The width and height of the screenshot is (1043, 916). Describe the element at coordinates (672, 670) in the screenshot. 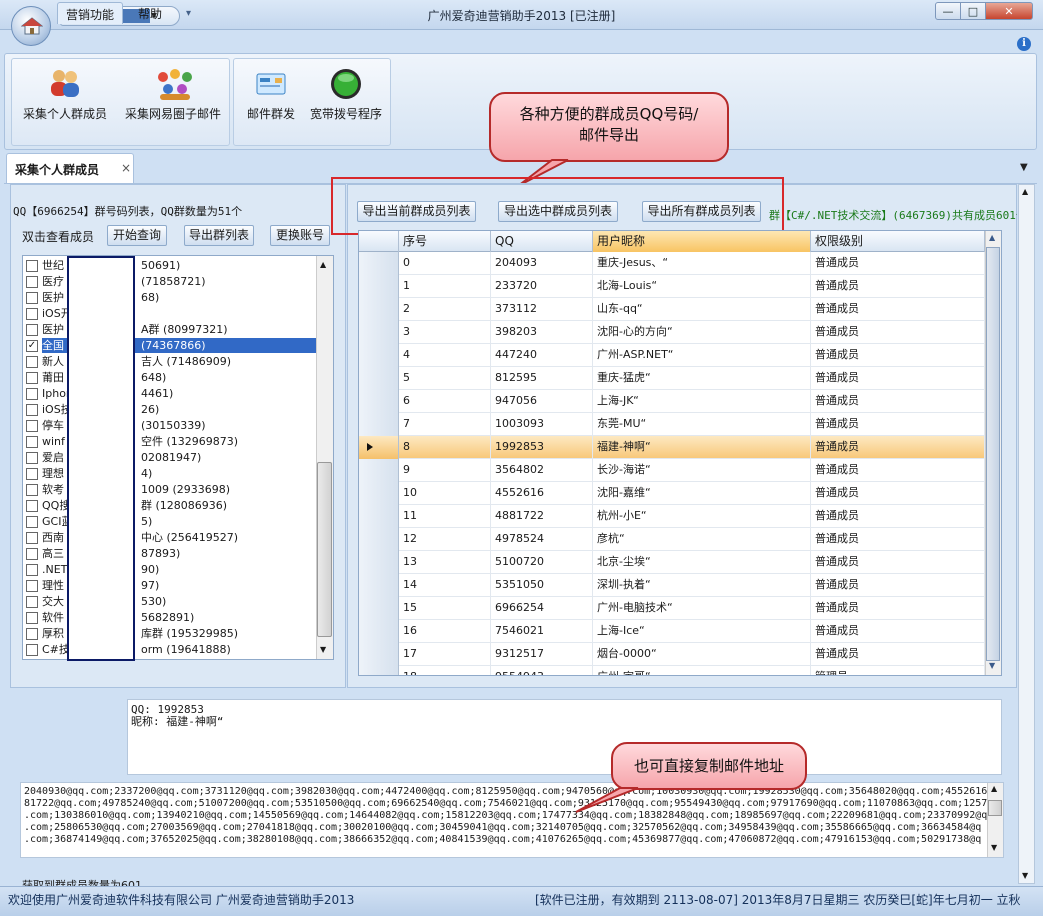

I see `table-row: 189554943广州-宇哥“管理员` at that location.